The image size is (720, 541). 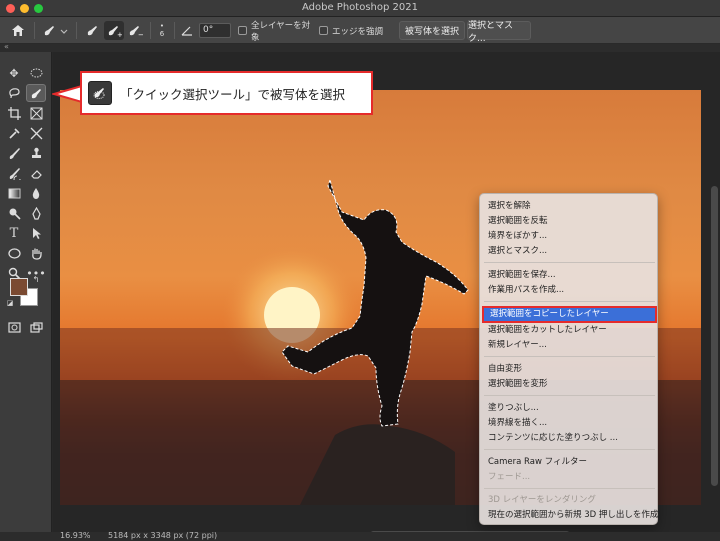 I want to click on tools-panel: ✥ T ••• ↰ ◪, so click(x=26, y=292).